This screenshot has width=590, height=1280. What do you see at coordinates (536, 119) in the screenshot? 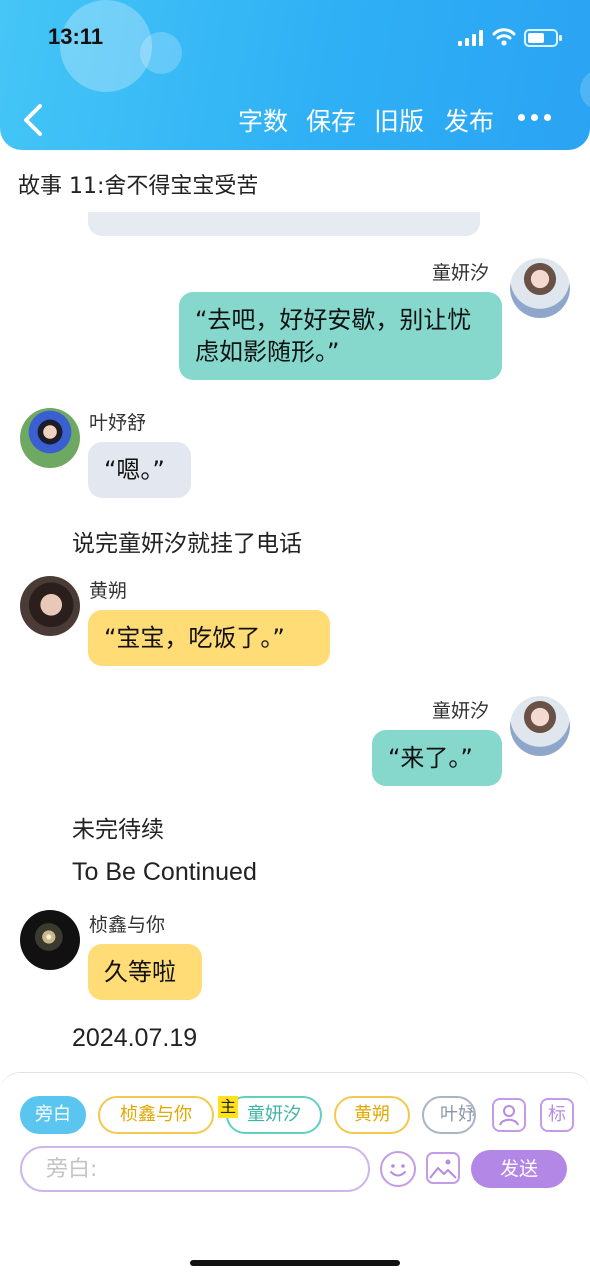
I see `more-icon` at bounding box center [536, 119].